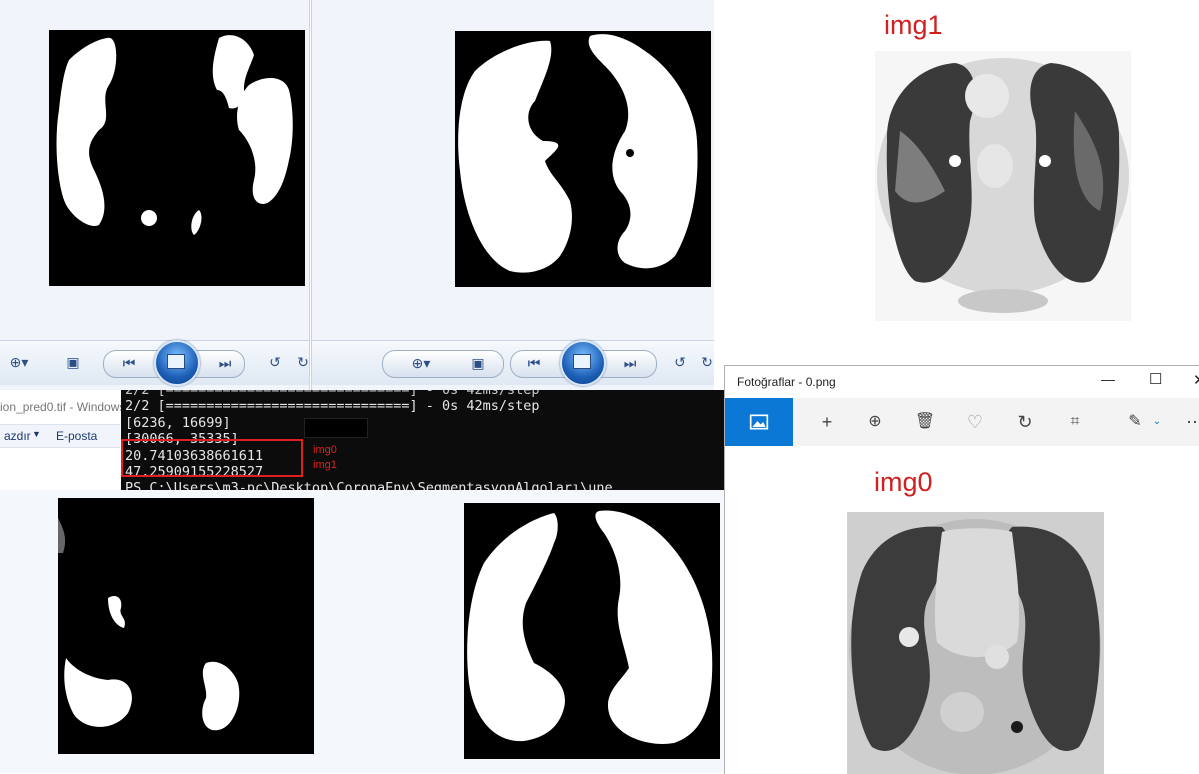  Describe the element at coordinates (903, 482) in the screenshot. I see `img0-label: img0` at that location.